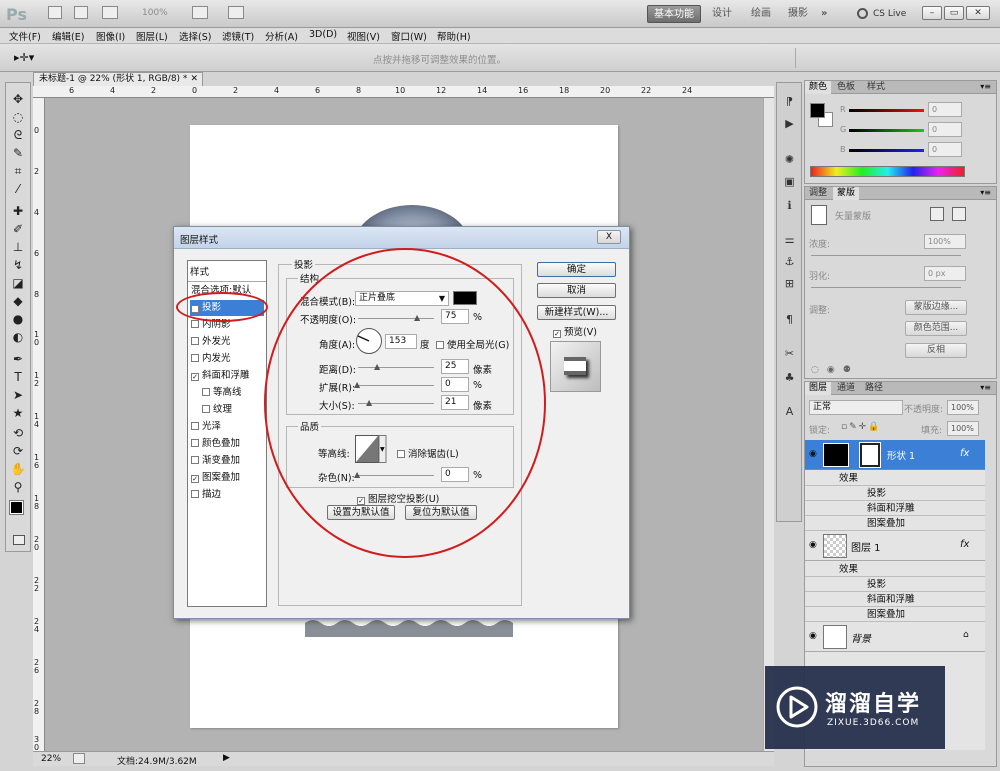 Image resolution: width=1000 pixels, height=771 pixels. What do you see at coordinates (118, 79) in the screenshot?
I see `document-tab: 未标题-1 @ 22% (形状 1, RGB/8) * ✕` at bounding box center [118, 79].